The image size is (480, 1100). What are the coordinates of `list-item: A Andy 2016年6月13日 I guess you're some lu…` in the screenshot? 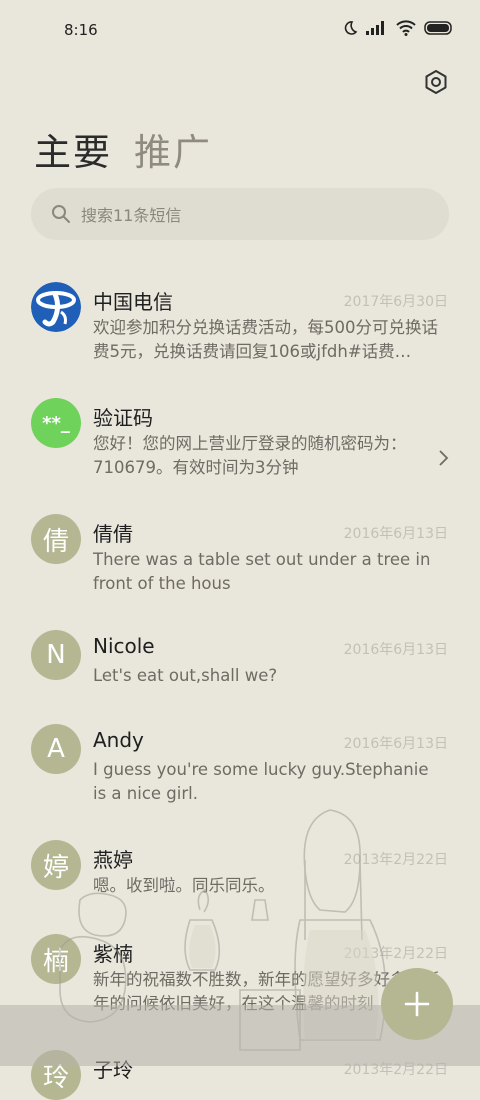 It's located at (240, 767).